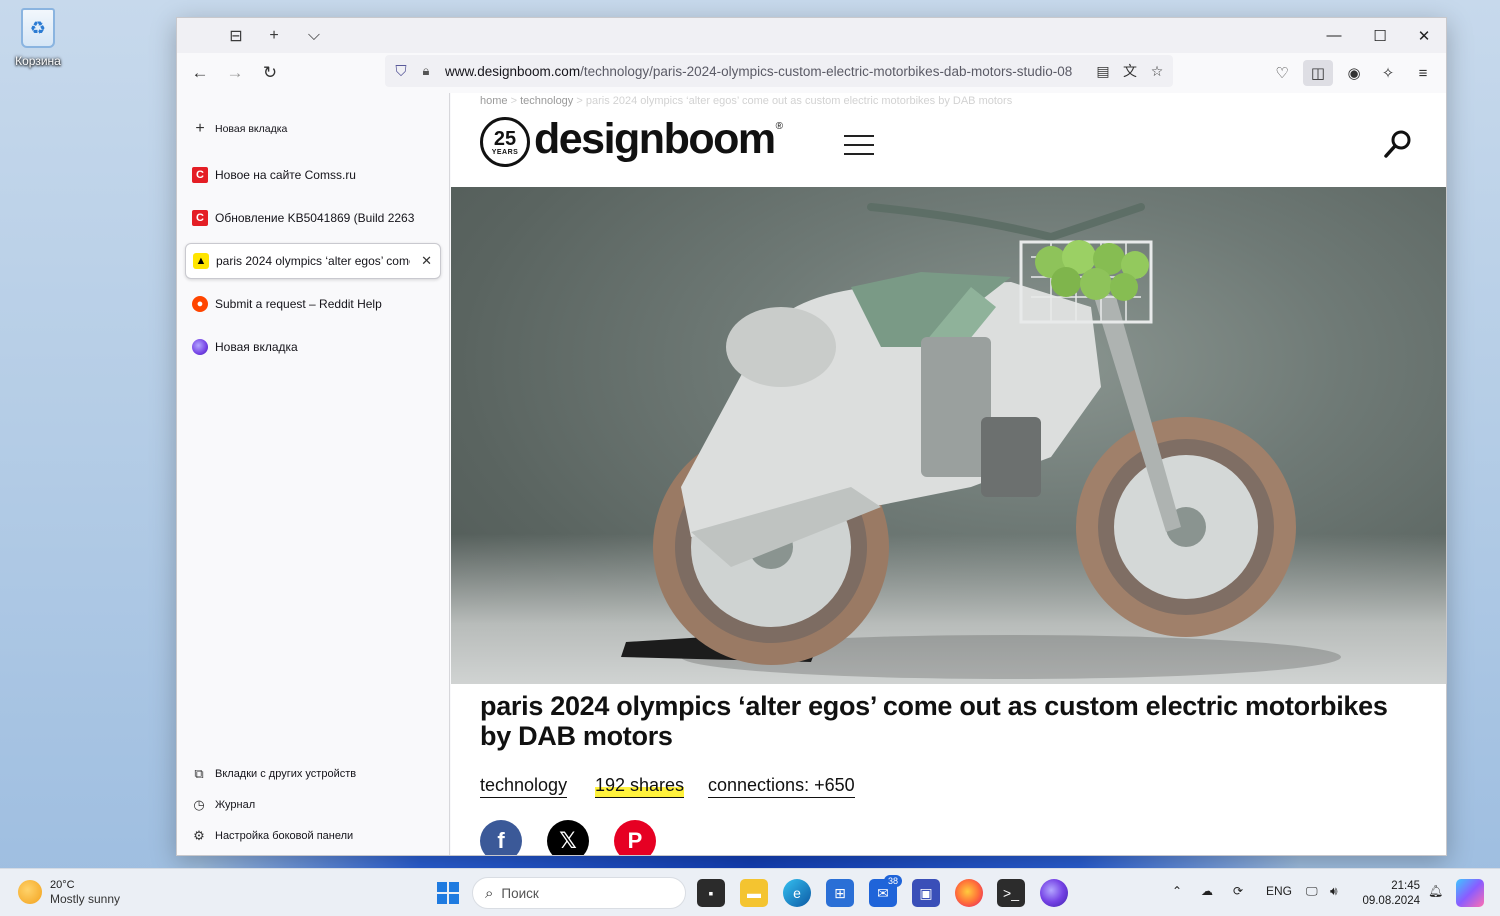  Describe the element at coordinates (505, 142) in the screenshot. I see `25-years-badge: 25 YEARS` at that location.